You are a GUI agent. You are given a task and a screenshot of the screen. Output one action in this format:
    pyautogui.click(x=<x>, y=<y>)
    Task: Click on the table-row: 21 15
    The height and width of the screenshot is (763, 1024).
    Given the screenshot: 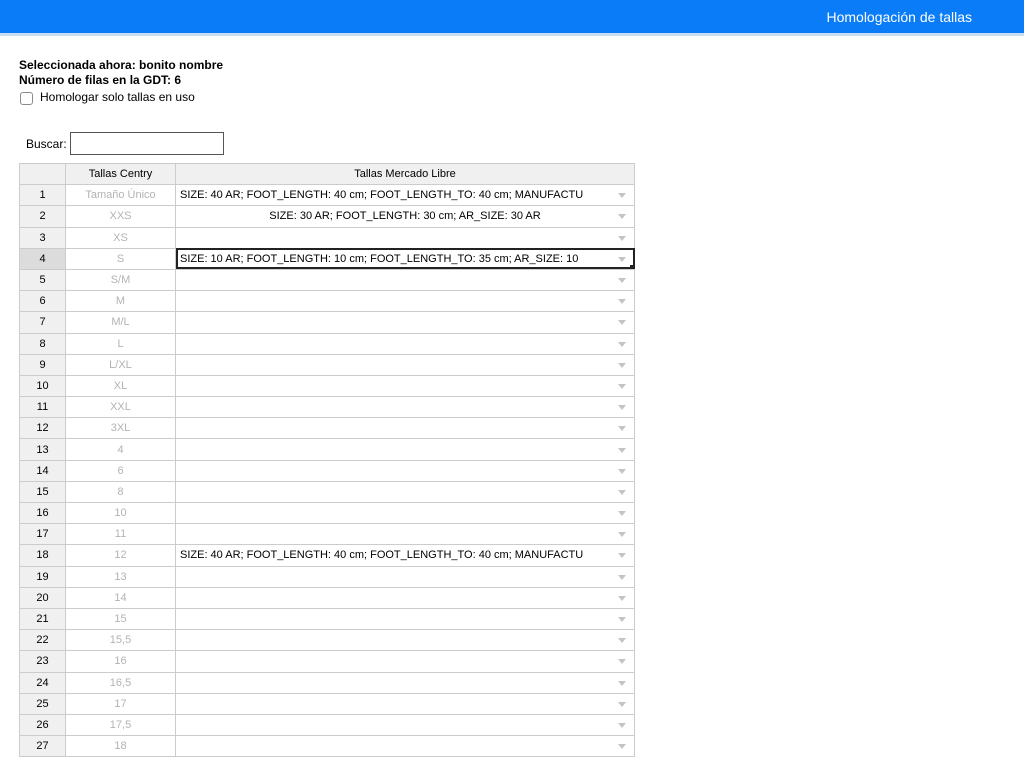 What is the action you would take?
    pyautogui.click(x=327, y=619)
    